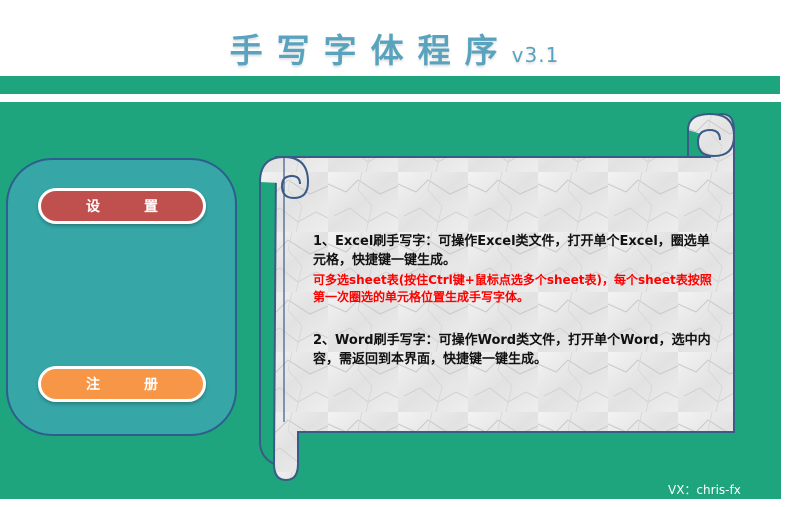 This screenshot has width=789, height=507. I want to click on app-version: v3.1, so click(535, 55).